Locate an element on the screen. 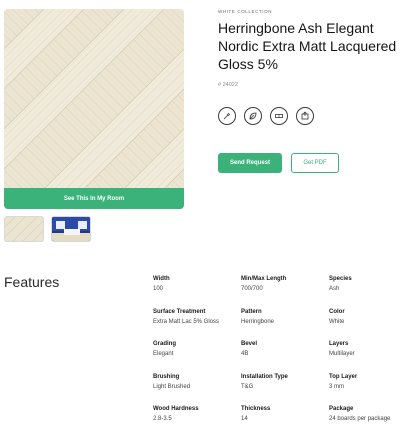 The height and width of the screenshot is (431, 416). plank-icon is located at coordinates (279, 116).